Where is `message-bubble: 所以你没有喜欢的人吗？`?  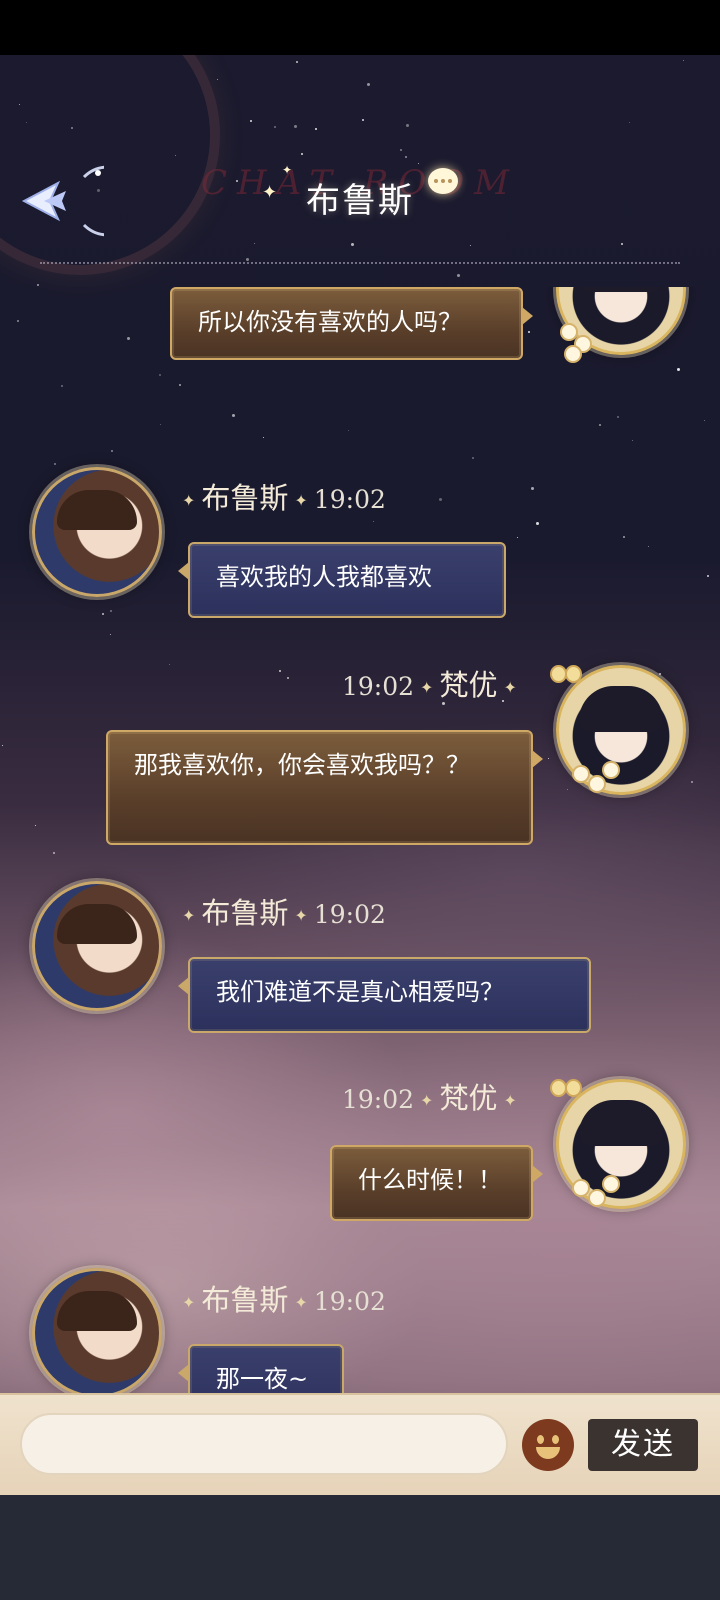 message-bubble: 所以你没有喜欢的人吗？ is located at coordinates (351, 323).